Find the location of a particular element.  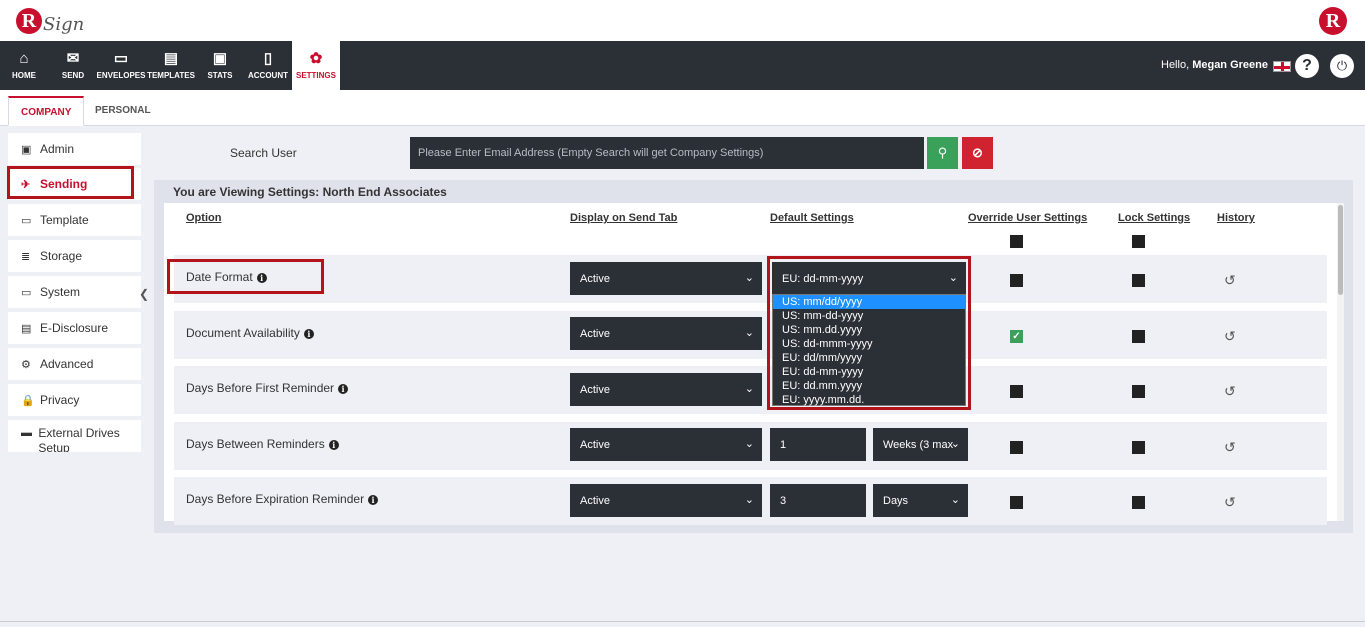

user-greeting: Hello, Megan Greene is located at coordinates (1214, 65).